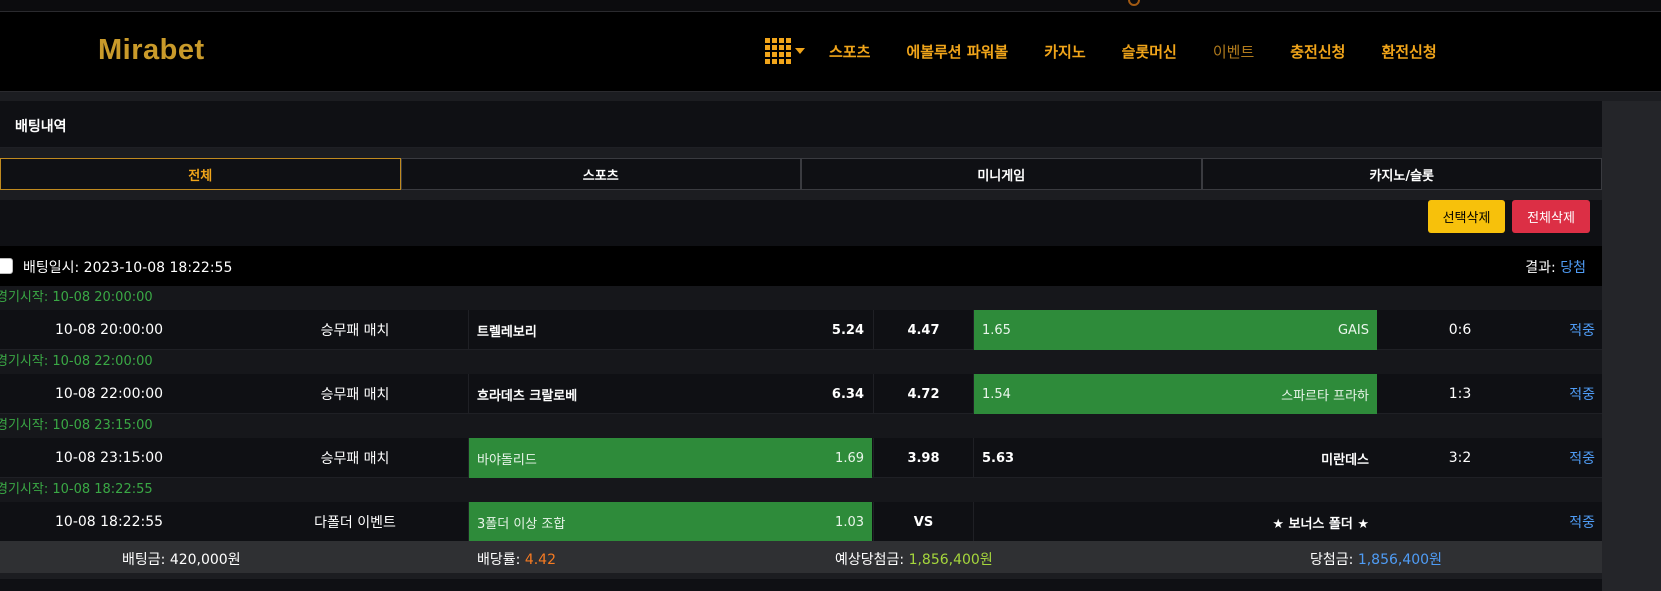 Image resolution: width=1661 pixels, height=591 pixels. What do you see at coordinates (200, 174) in the screenshot?
I see `tab-all: 전체` at bounding box center [200, 174].